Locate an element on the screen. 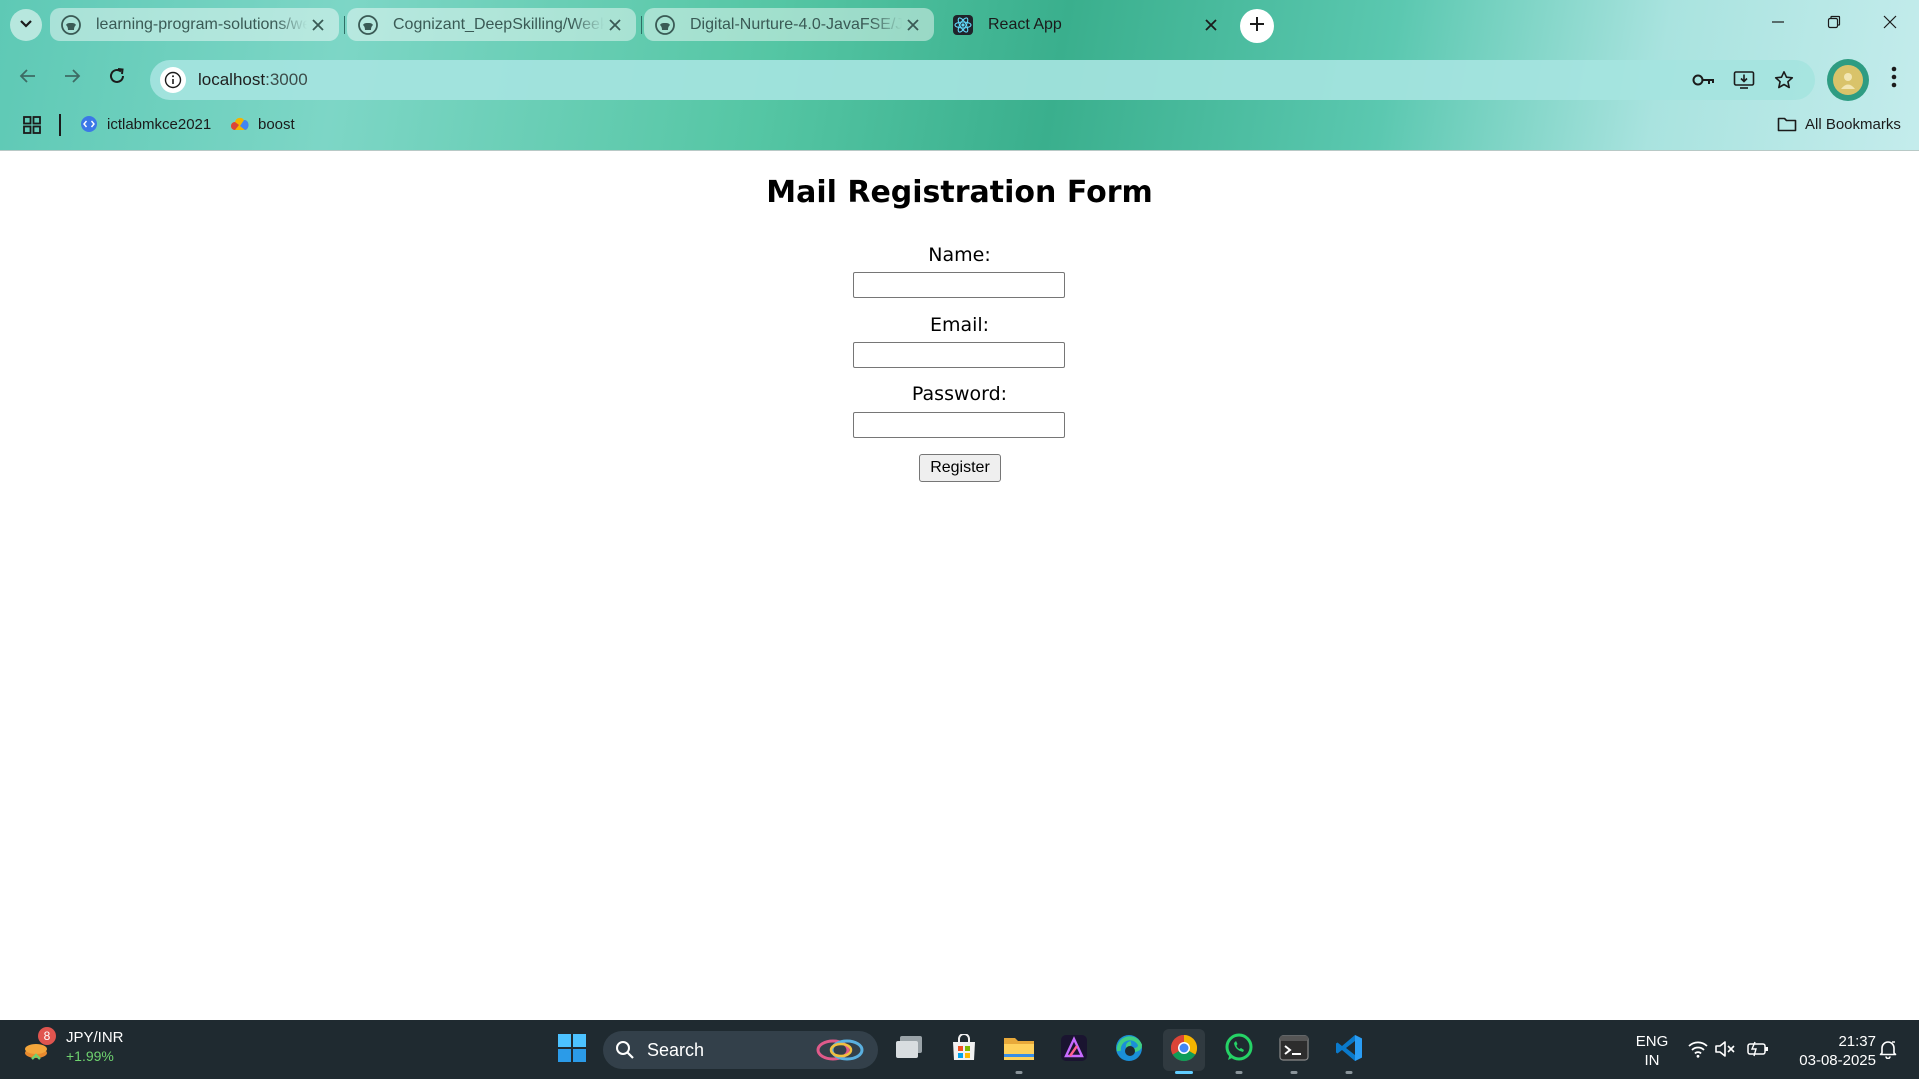  bookmark-ictlabmkce2021: ictlabmkce2021 is located at coordinates (145, 124).